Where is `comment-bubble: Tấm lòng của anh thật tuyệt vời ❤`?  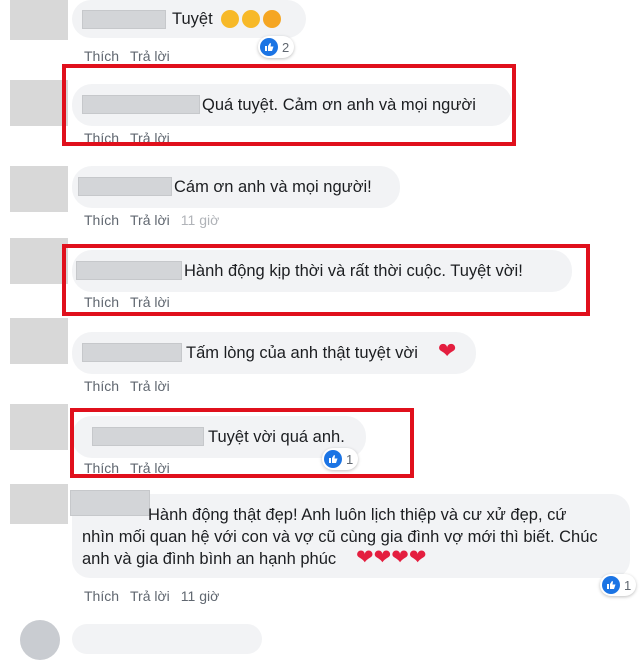 comment-bubble: Tấm lòng của anh thật tuyệt vời ❤ is located at coordinates (274, 353).